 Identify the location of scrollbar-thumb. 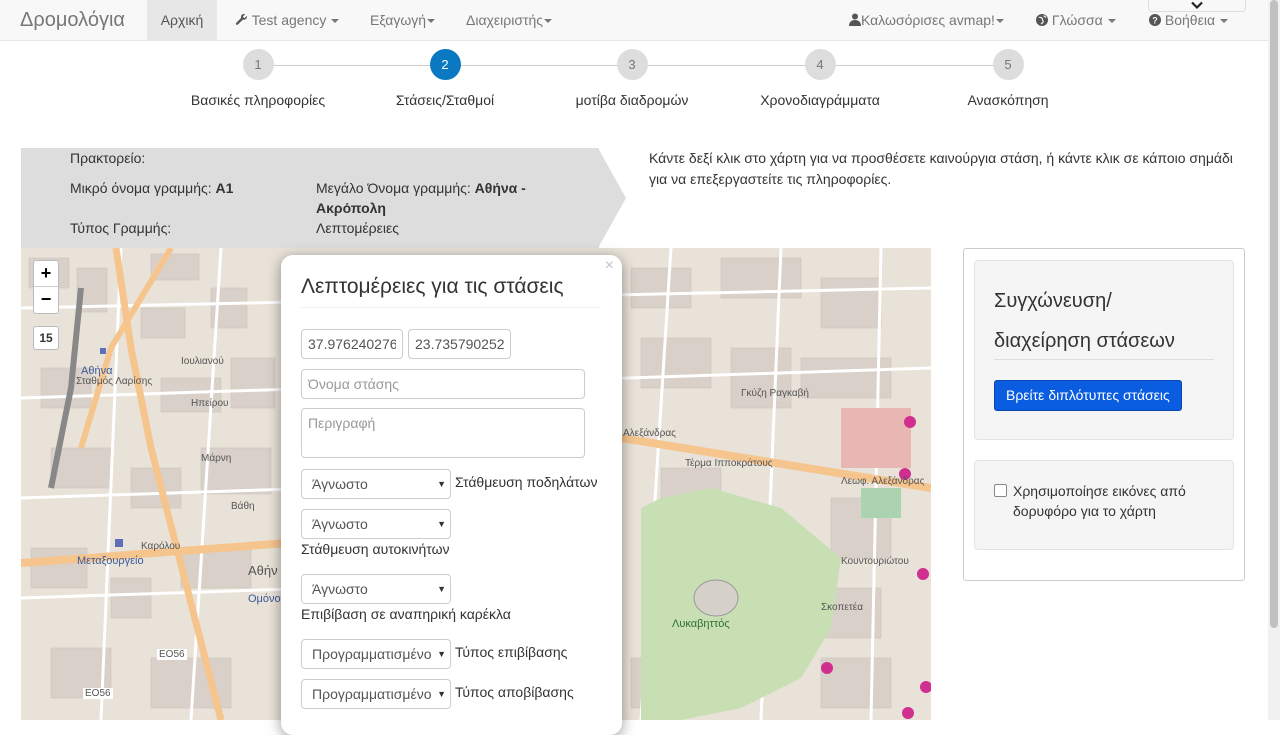
(1274, 314).